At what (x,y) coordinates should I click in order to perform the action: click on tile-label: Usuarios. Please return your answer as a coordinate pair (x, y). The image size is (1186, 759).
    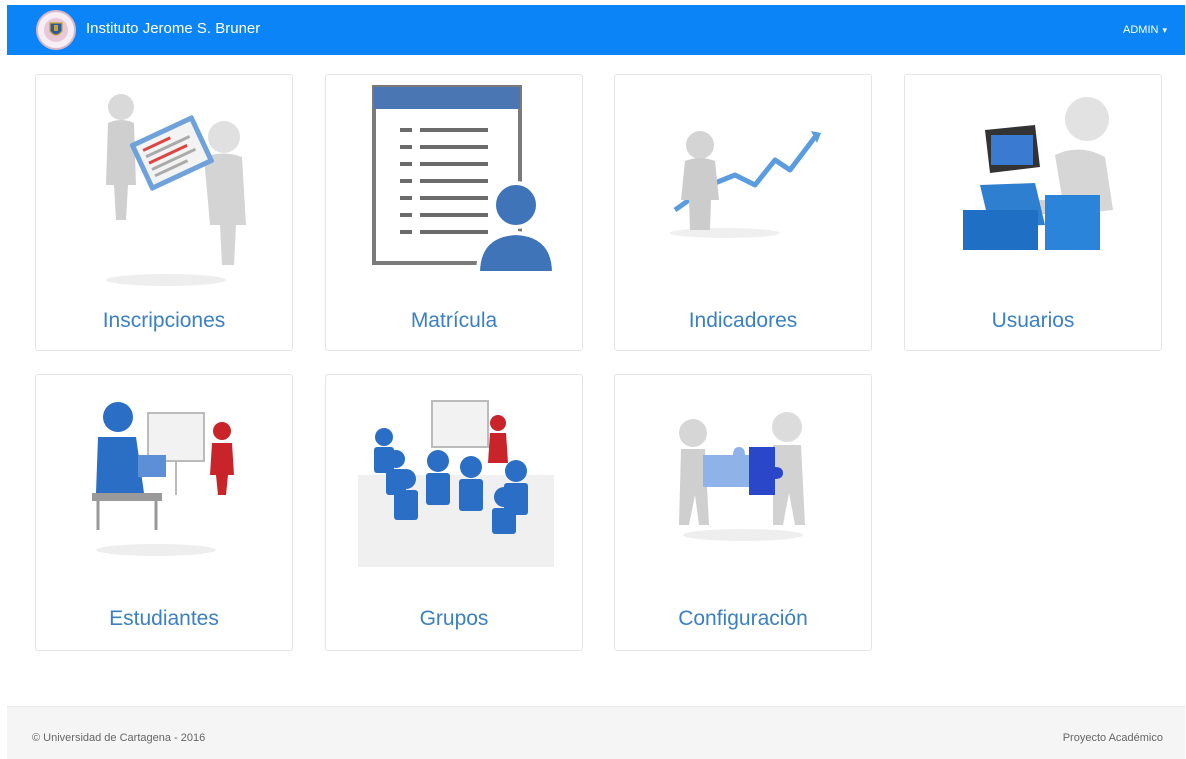
    Looking at the image, I should click on (1033, 320).